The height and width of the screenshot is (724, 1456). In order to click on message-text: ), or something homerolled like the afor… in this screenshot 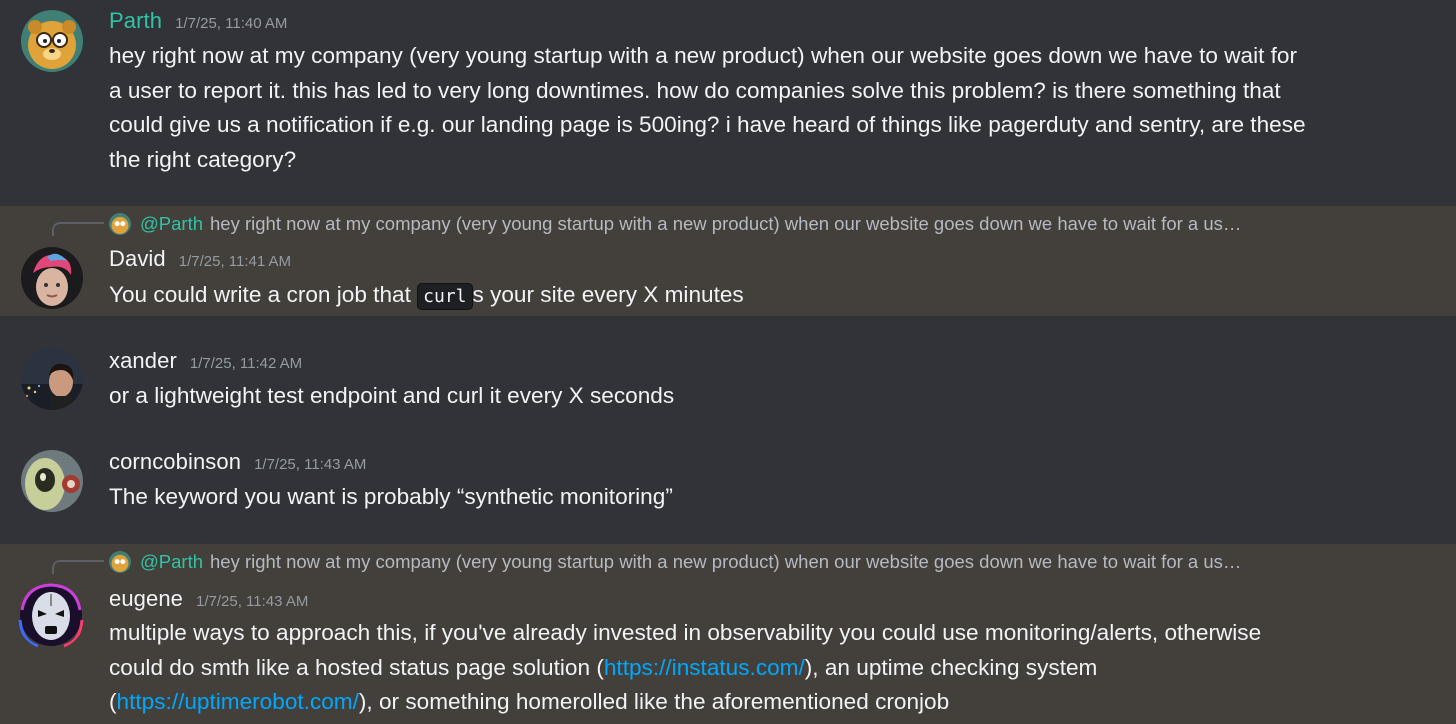, I will do `click(654, 701)`.